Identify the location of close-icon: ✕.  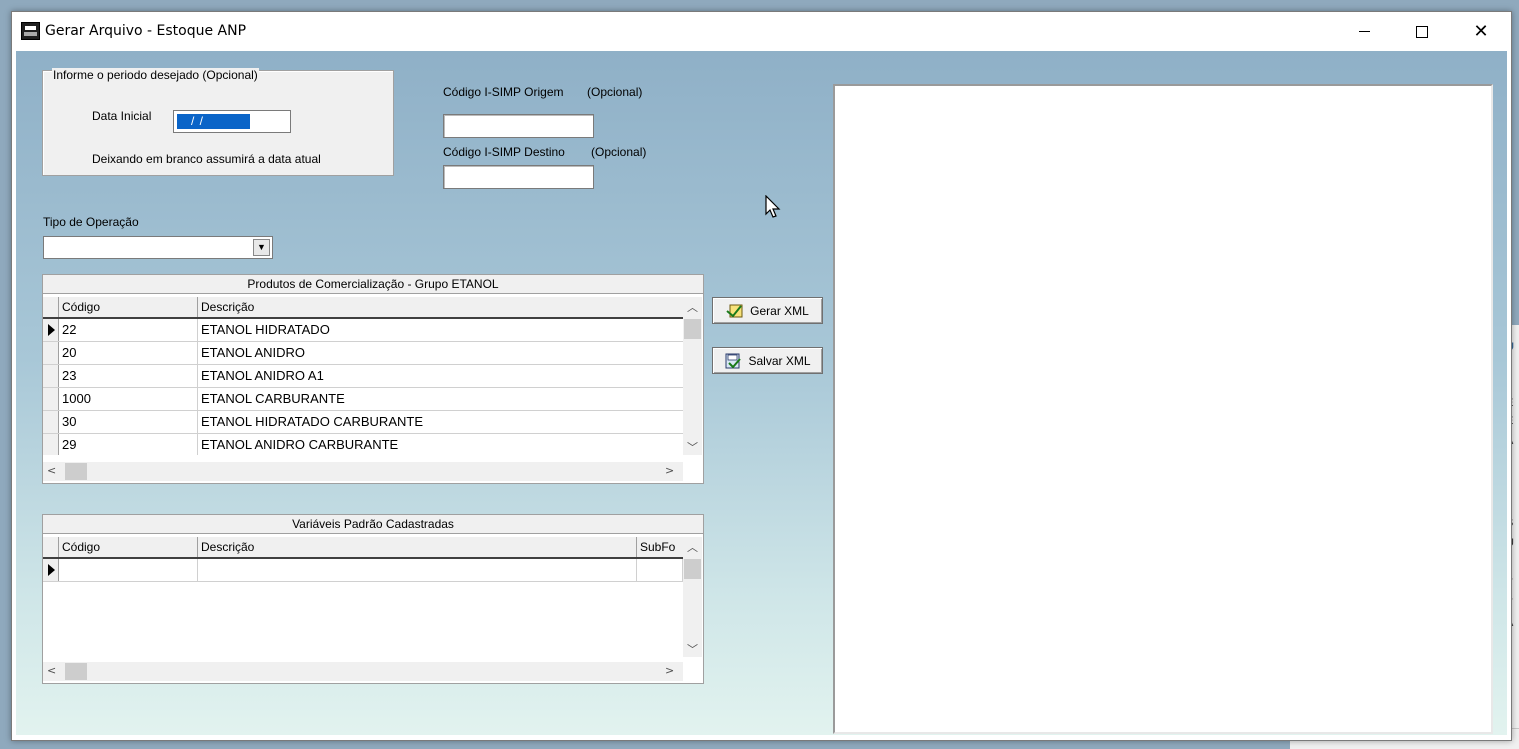
(1481, 31).